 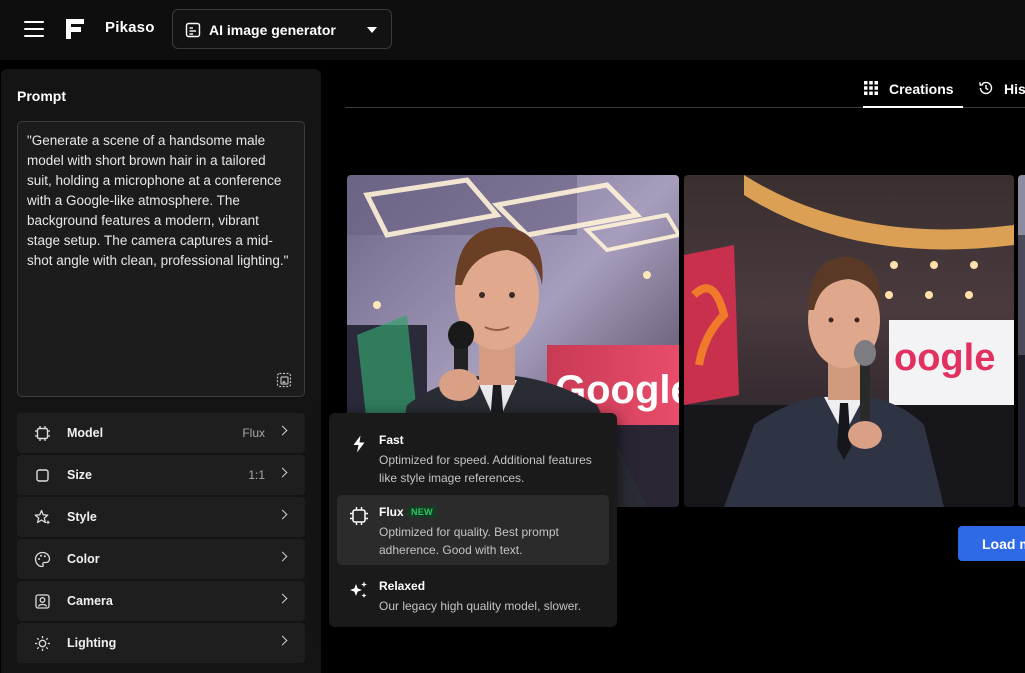 I want to click on tool-icon, so click(x=193, y=30).